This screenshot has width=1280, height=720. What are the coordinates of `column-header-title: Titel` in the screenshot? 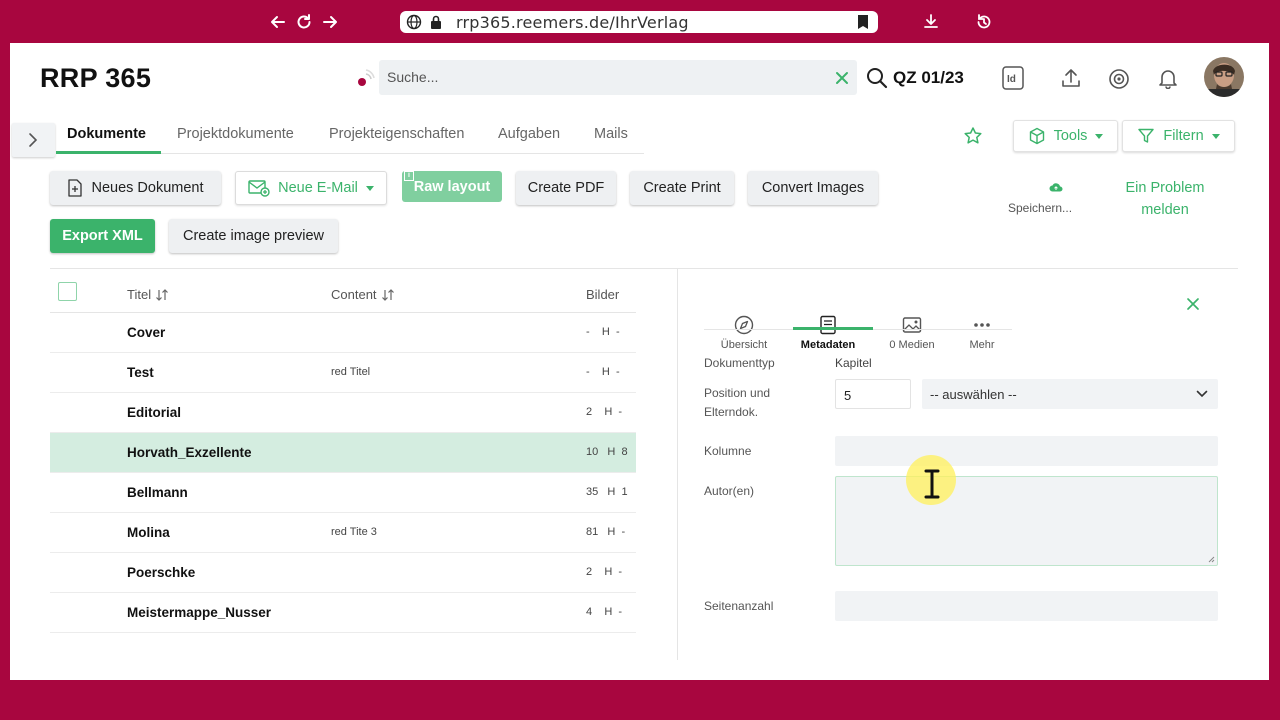 It's located at (148, 294).